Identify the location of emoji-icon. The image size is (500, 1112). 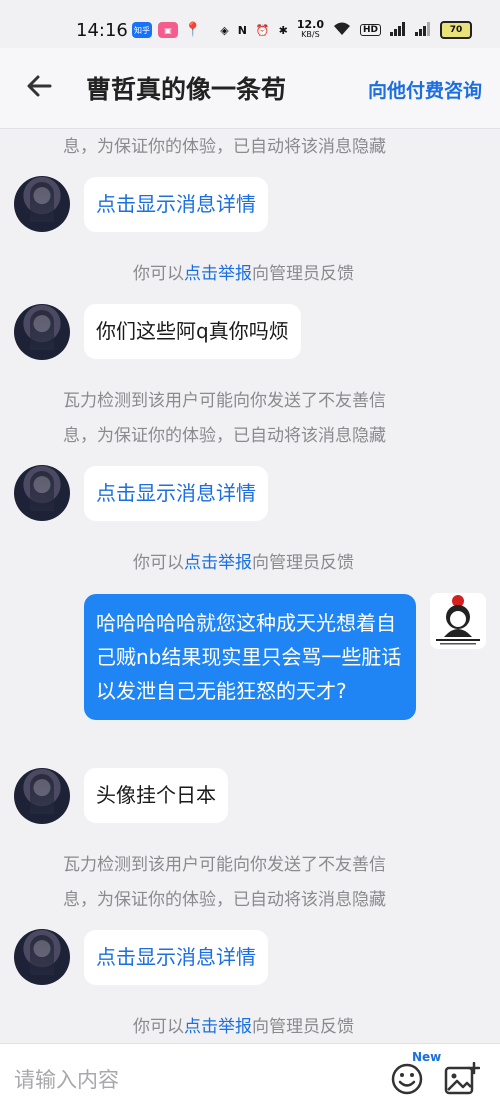
(407, 1079).